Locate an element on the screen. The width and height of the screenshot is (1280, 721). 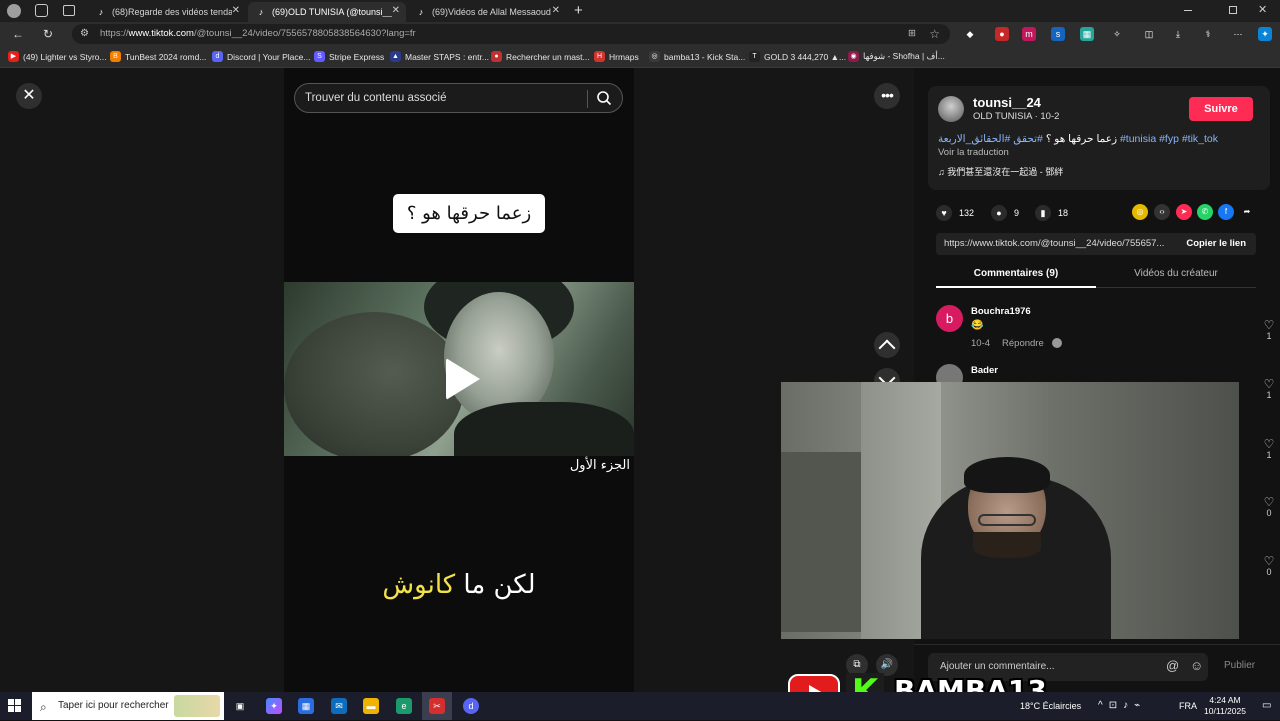
tab-actions-icon is located at coordinates (69, 10).